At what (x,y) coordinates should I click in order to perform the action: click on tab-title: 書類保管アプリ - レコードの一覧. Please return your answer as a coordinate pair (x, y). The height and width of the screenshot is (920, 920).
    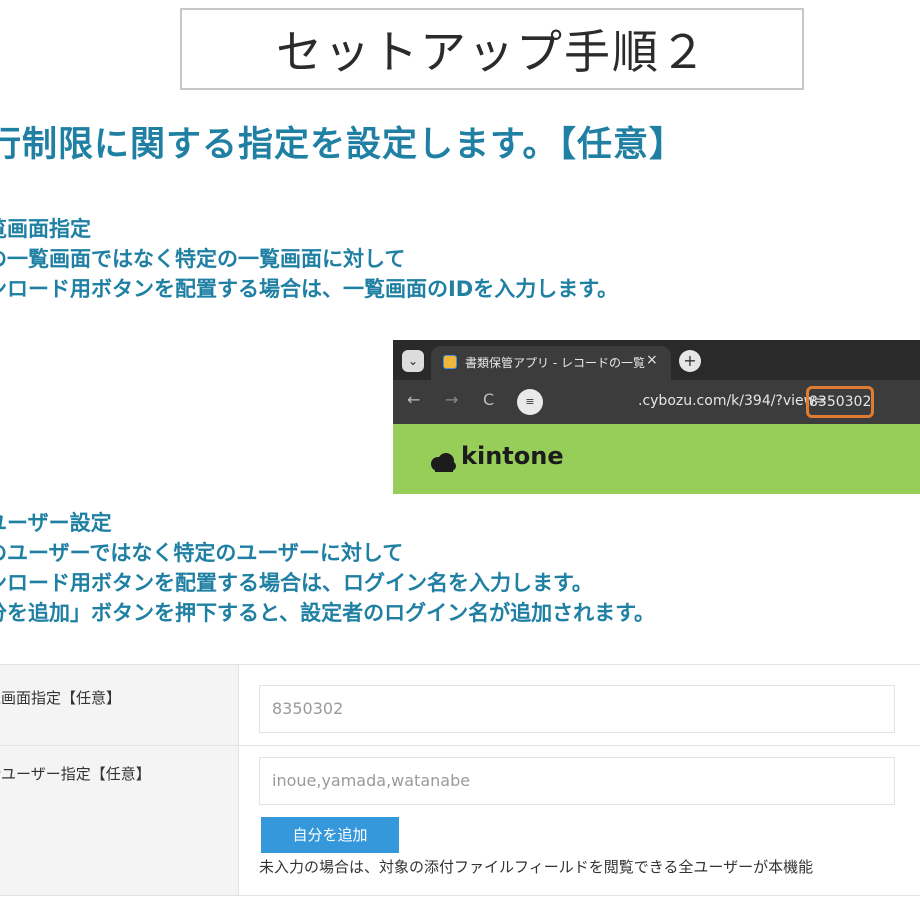
    Looking at the image, I should click on (555, 363).